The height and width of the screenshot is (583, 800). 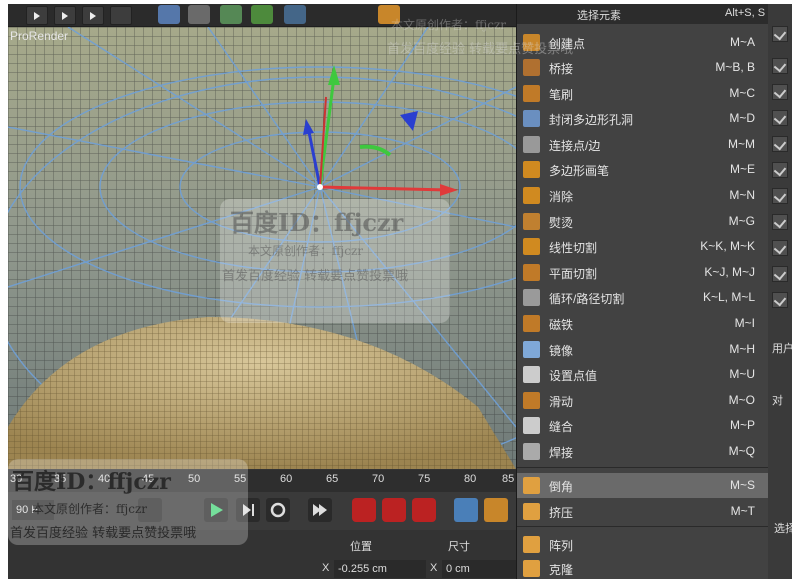 I want to click on clone-icon, so click(x=531, y=568).